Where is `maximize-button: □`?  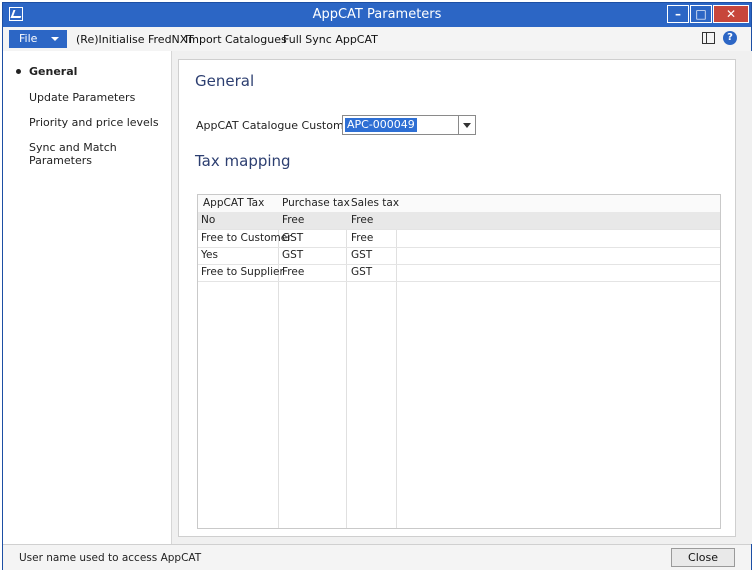
maximize-button: □ is located at coordinates (701, 14).